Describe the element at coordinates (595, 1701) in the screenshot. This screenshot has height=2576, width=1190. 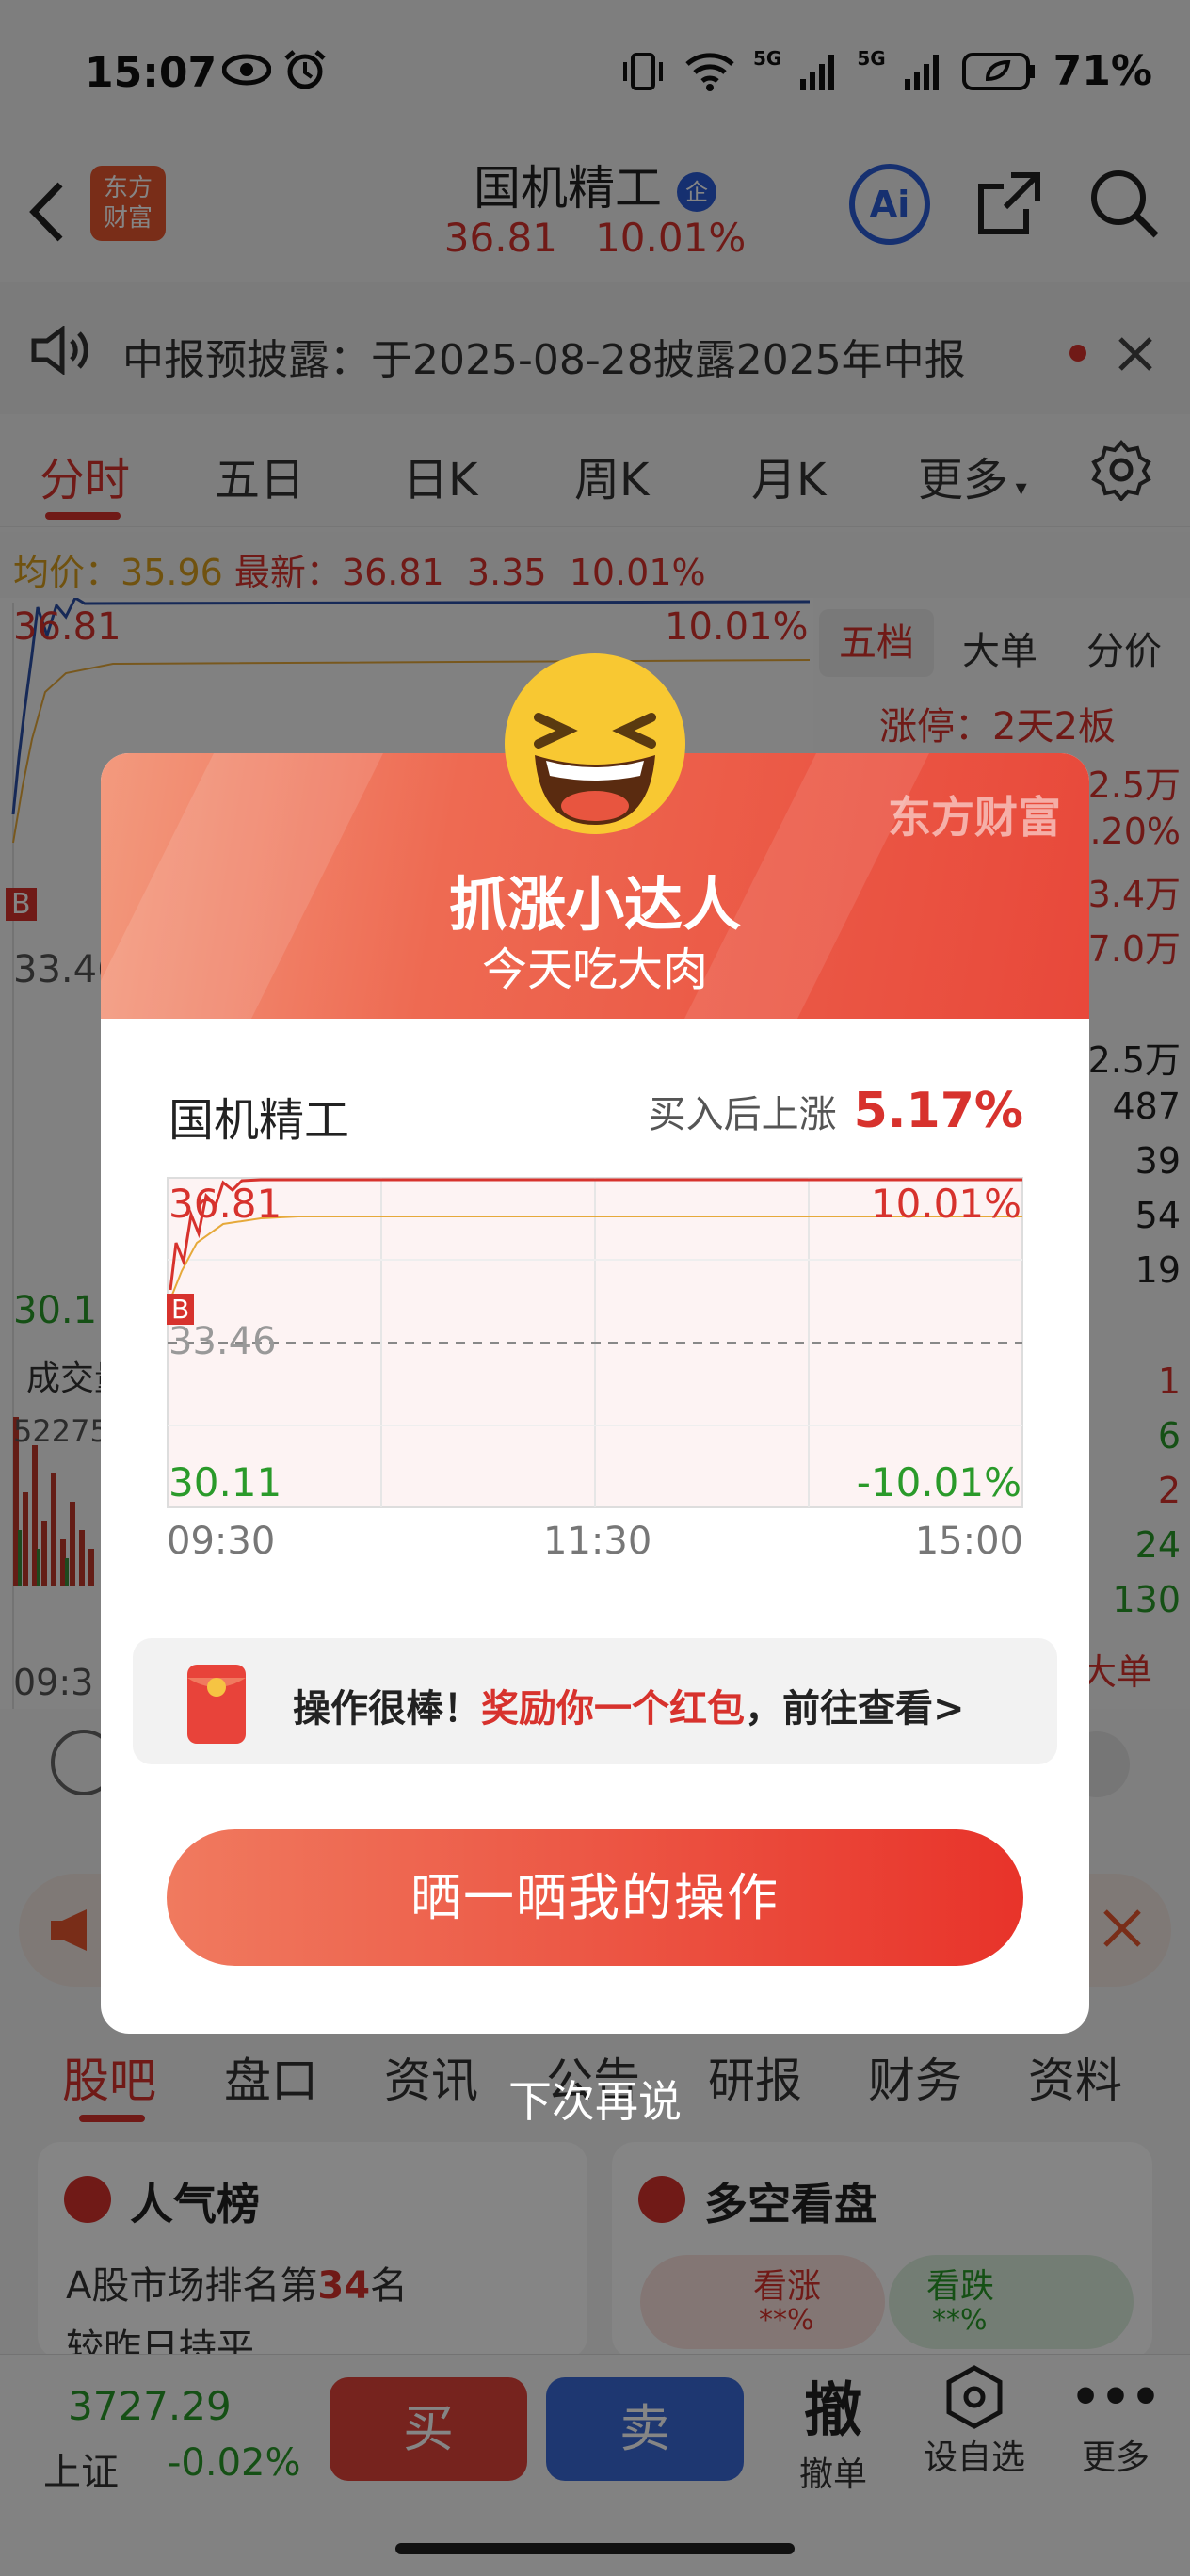
I see `red-packet-reward: 操作很棒！奖励你一个红包，前往查看>` at that location.